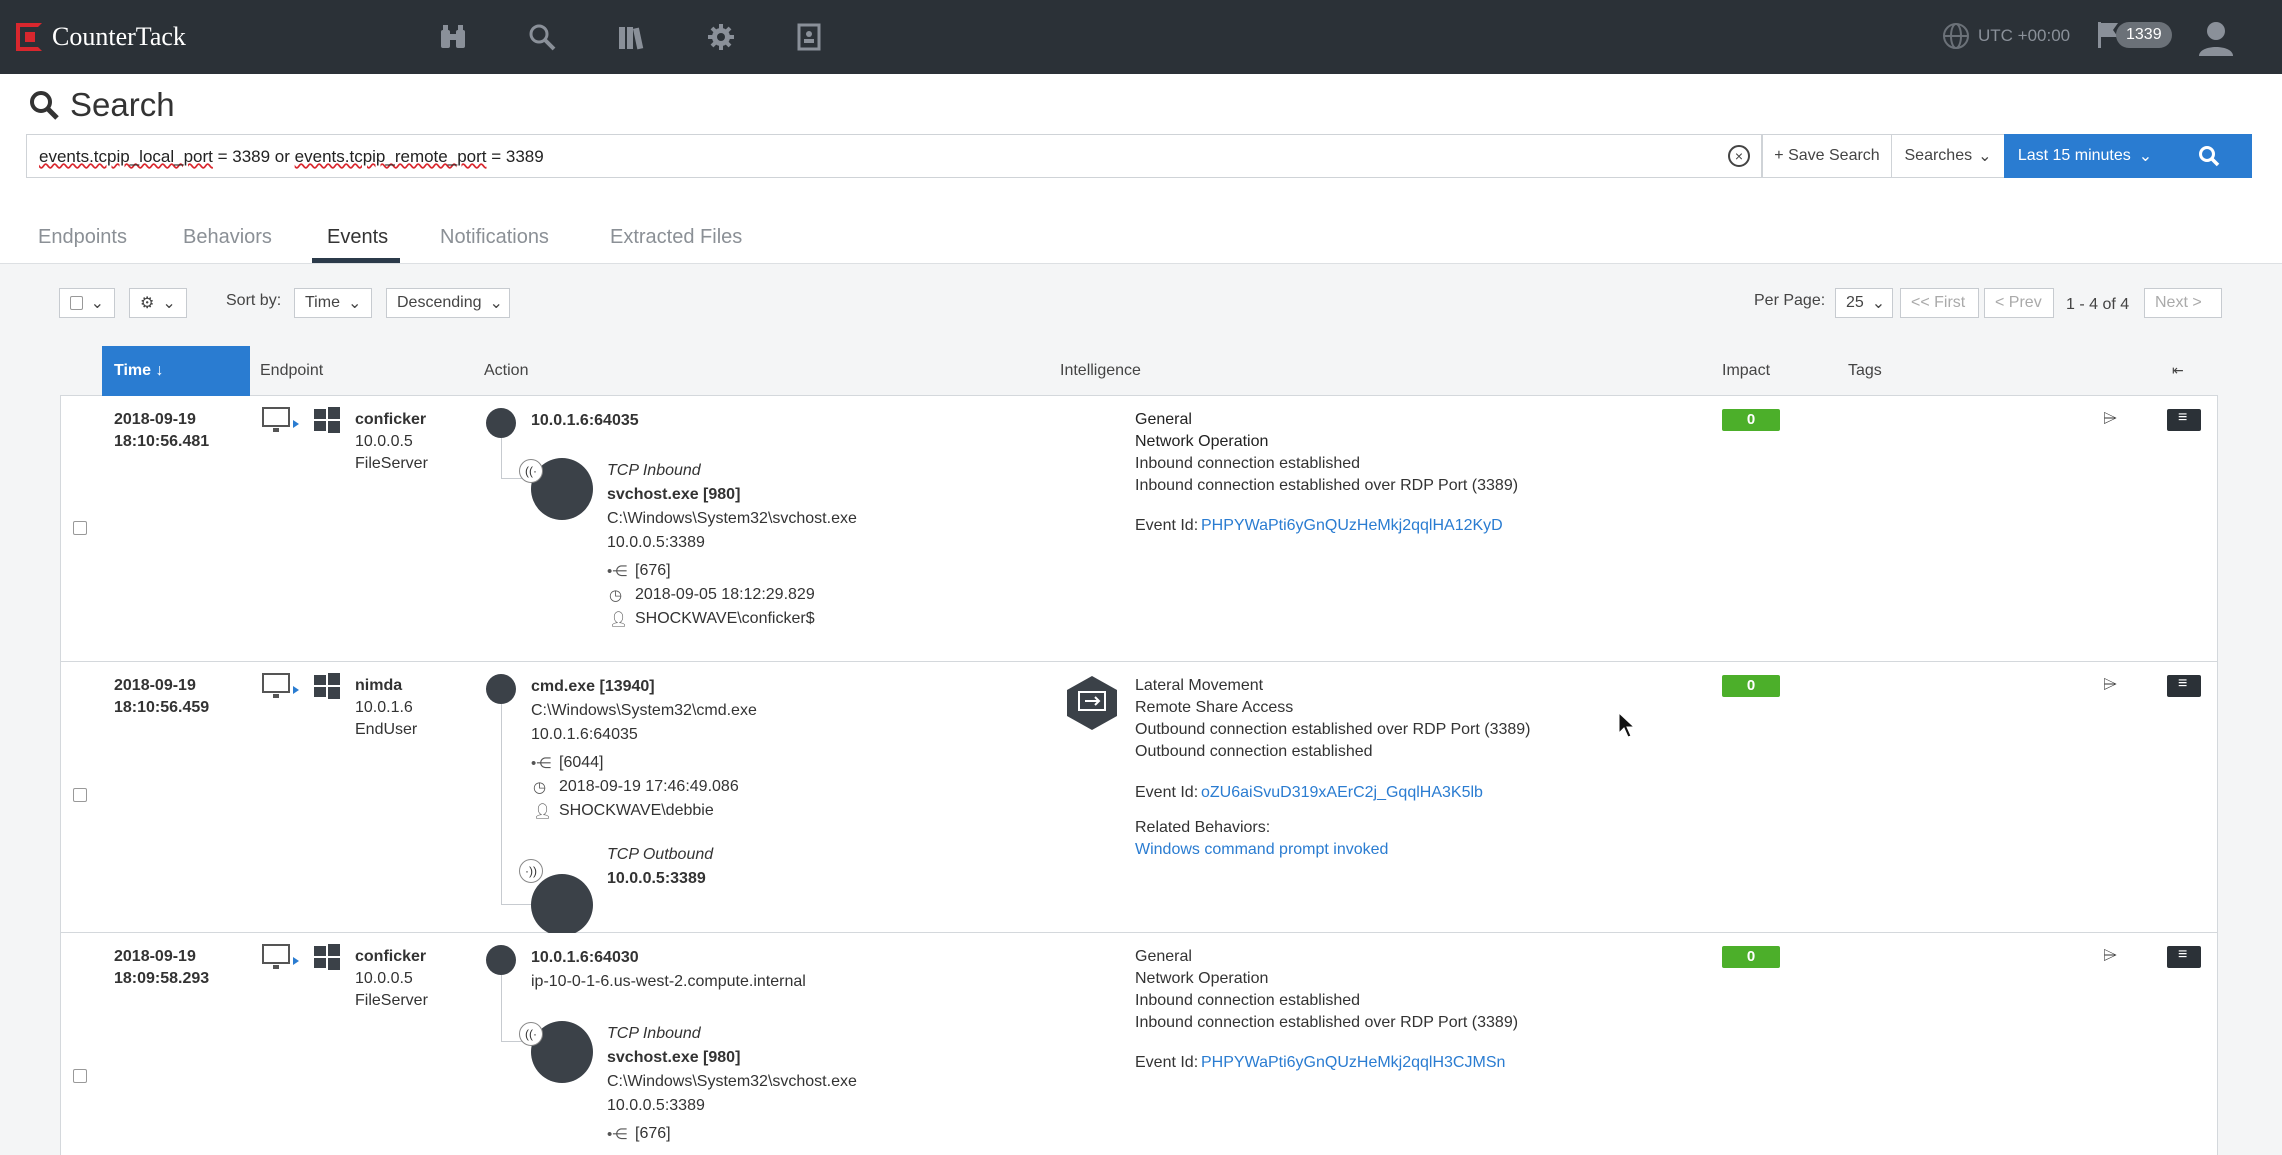 The image size is (2282, 1155). I want to click on query-text-part: = 3389 or, so click(253, 156).